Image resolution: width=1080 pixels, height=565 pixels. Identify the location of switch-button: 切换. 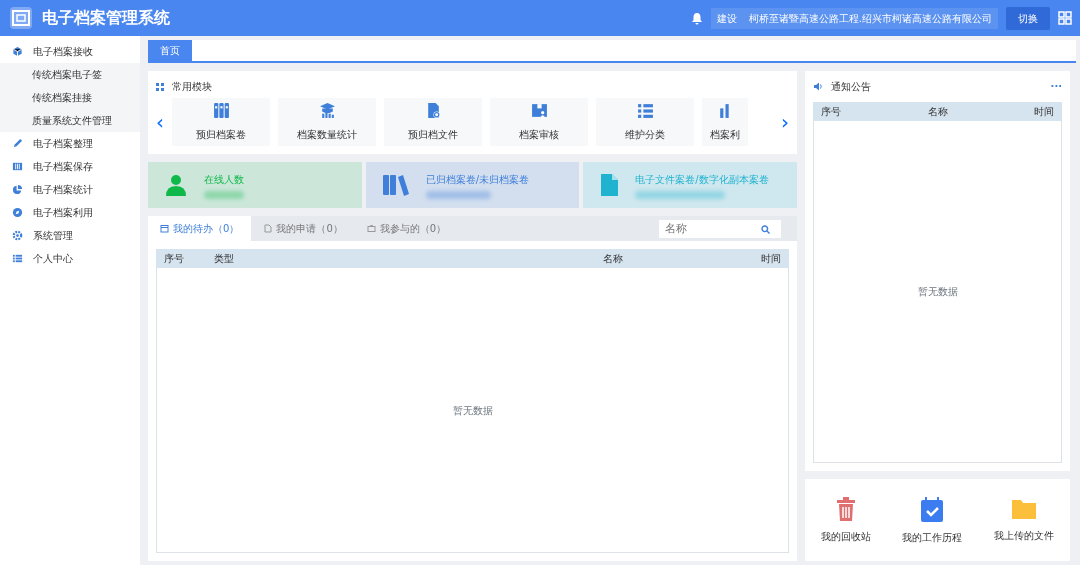
(1028, 18).